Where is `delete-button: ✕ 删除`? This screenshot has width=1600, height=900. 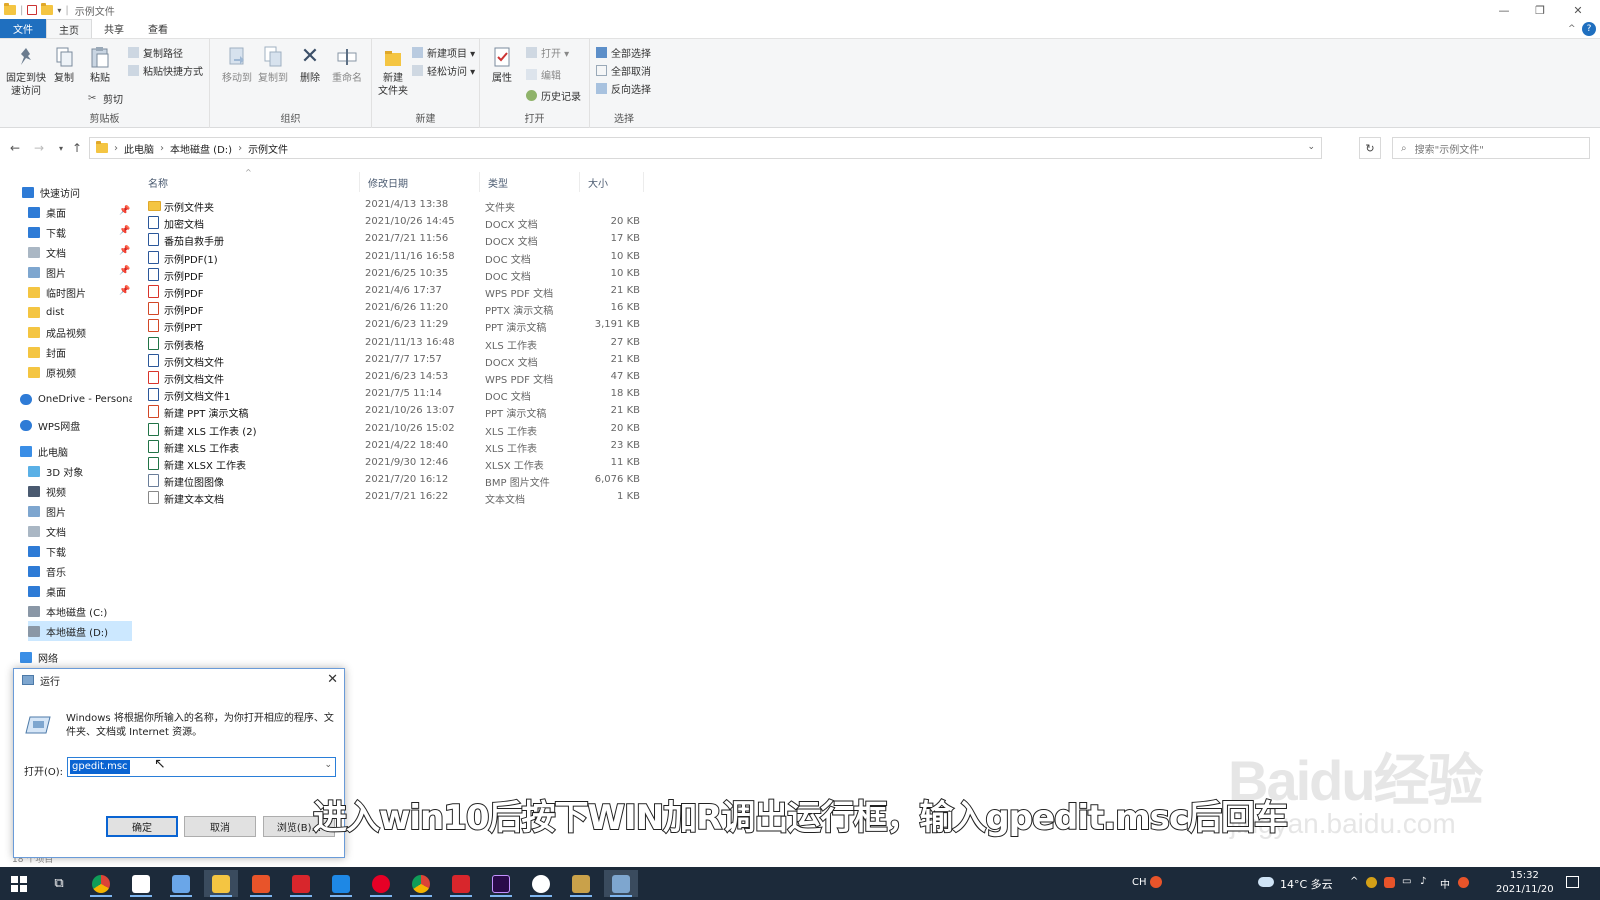
delete-button: ✕ 删除 is located at coordinates (310, 65).